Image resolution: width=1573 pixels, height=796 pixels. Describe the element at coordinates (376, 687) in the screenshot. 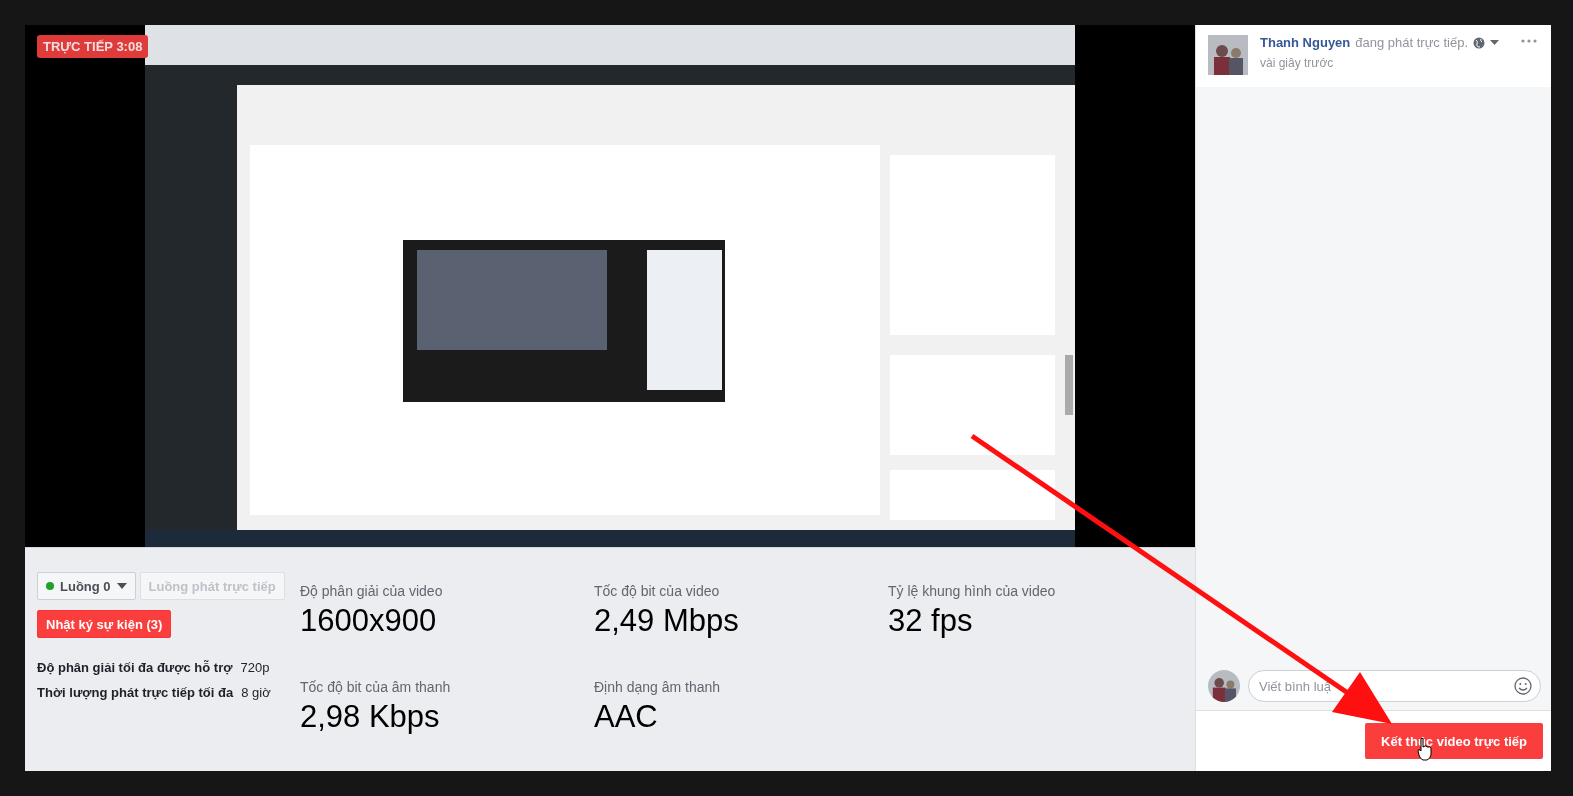

I see `stat-label: Tốc độ bit của âm thanh` at that location.